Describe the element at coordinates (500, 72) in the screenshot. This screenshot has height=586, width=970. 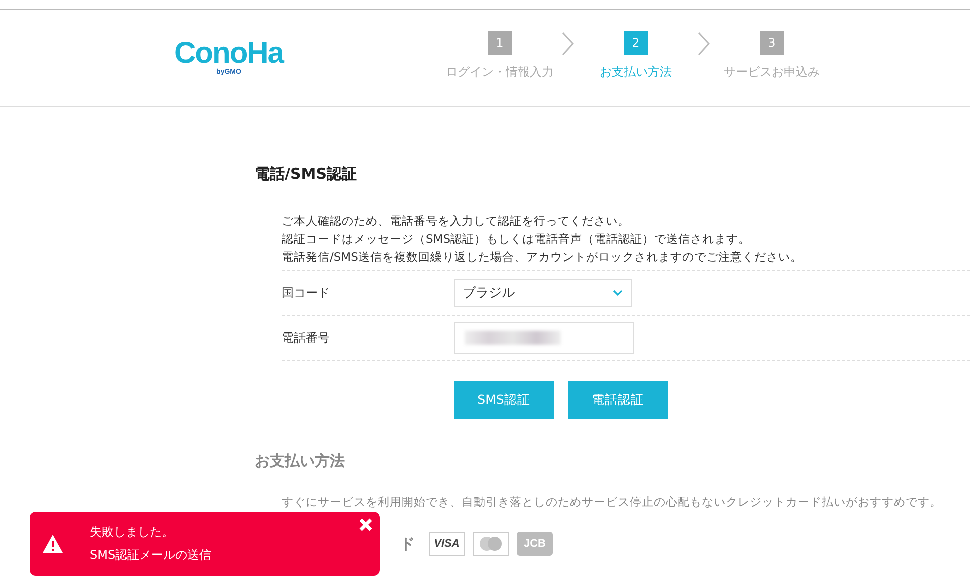
I see `step-label: ログイン・情報入力` at that location.